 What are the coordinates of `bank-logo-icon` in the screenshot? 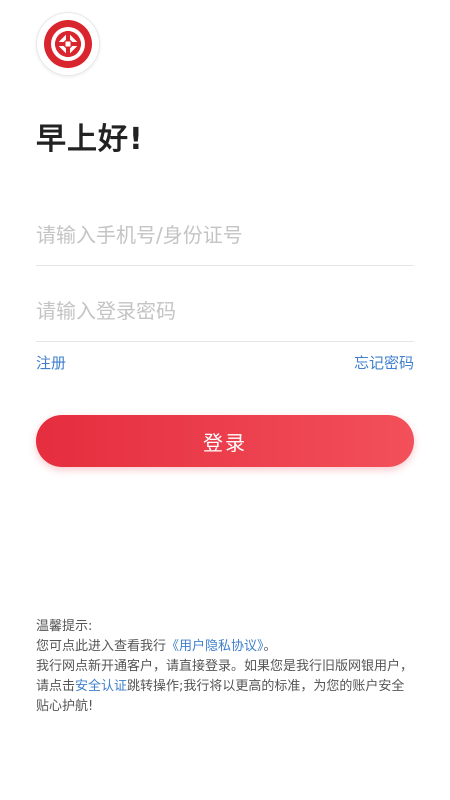 It's located at (68, 44).